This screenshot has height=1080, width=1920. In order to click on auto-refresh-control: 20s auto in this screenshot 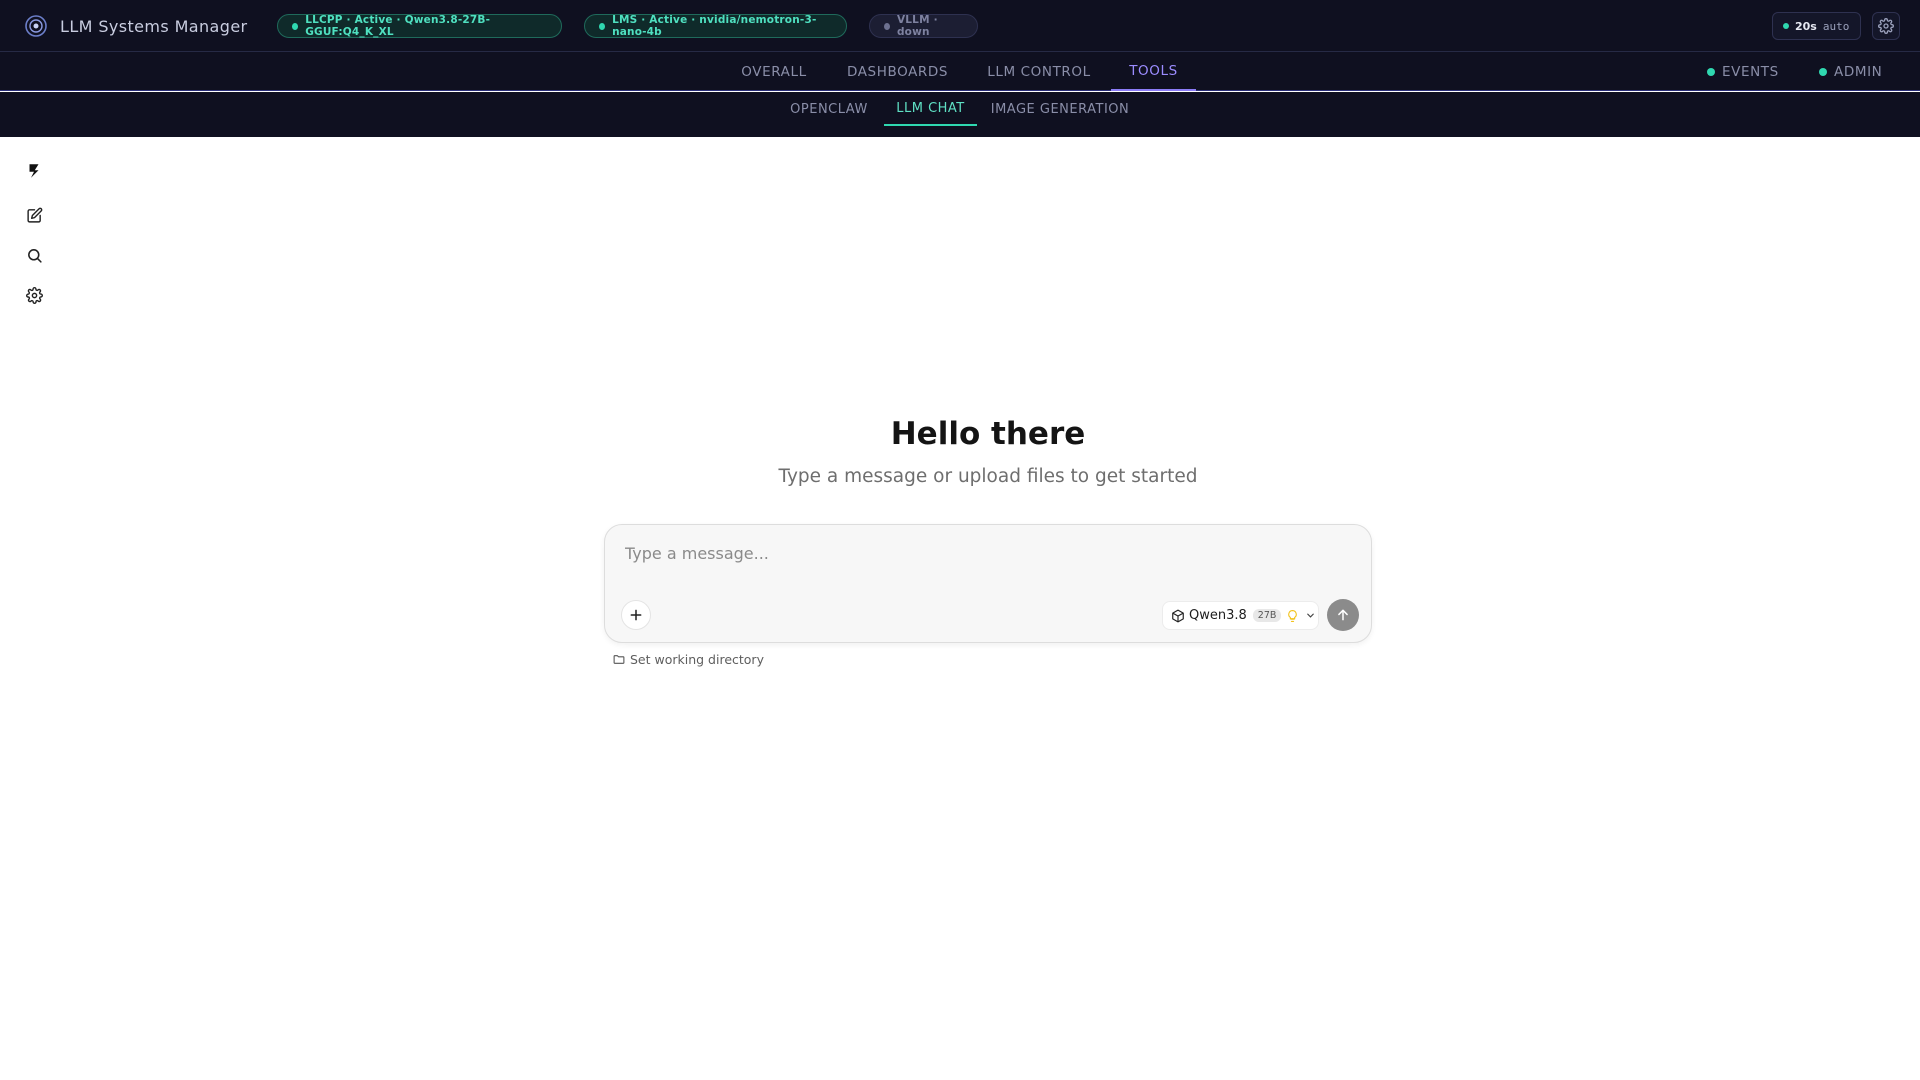, I will do `click(1816, 26)`.